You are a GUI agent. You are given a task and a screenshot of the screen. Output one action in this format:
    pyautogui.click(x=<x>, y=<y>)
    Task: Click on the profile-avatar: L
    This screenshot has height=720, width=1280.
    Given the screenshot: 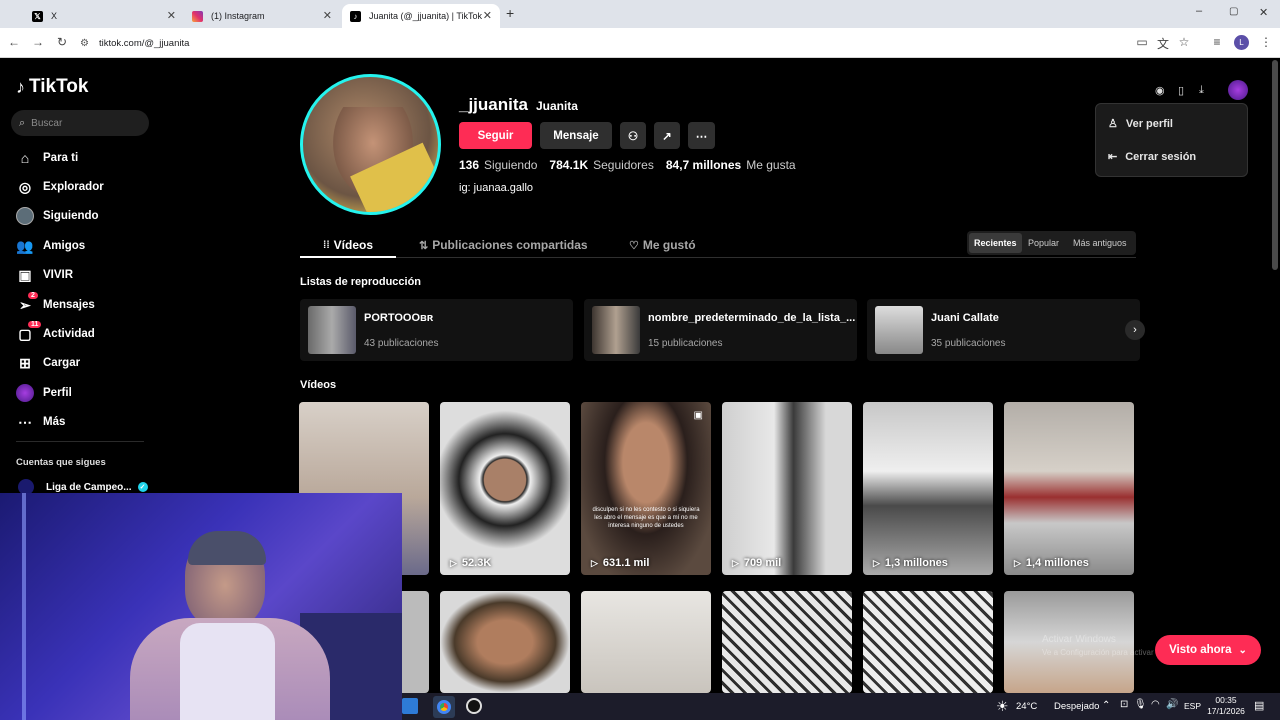 What is the action you would take?
    pyautogui.click(x=1241, y=42)
    